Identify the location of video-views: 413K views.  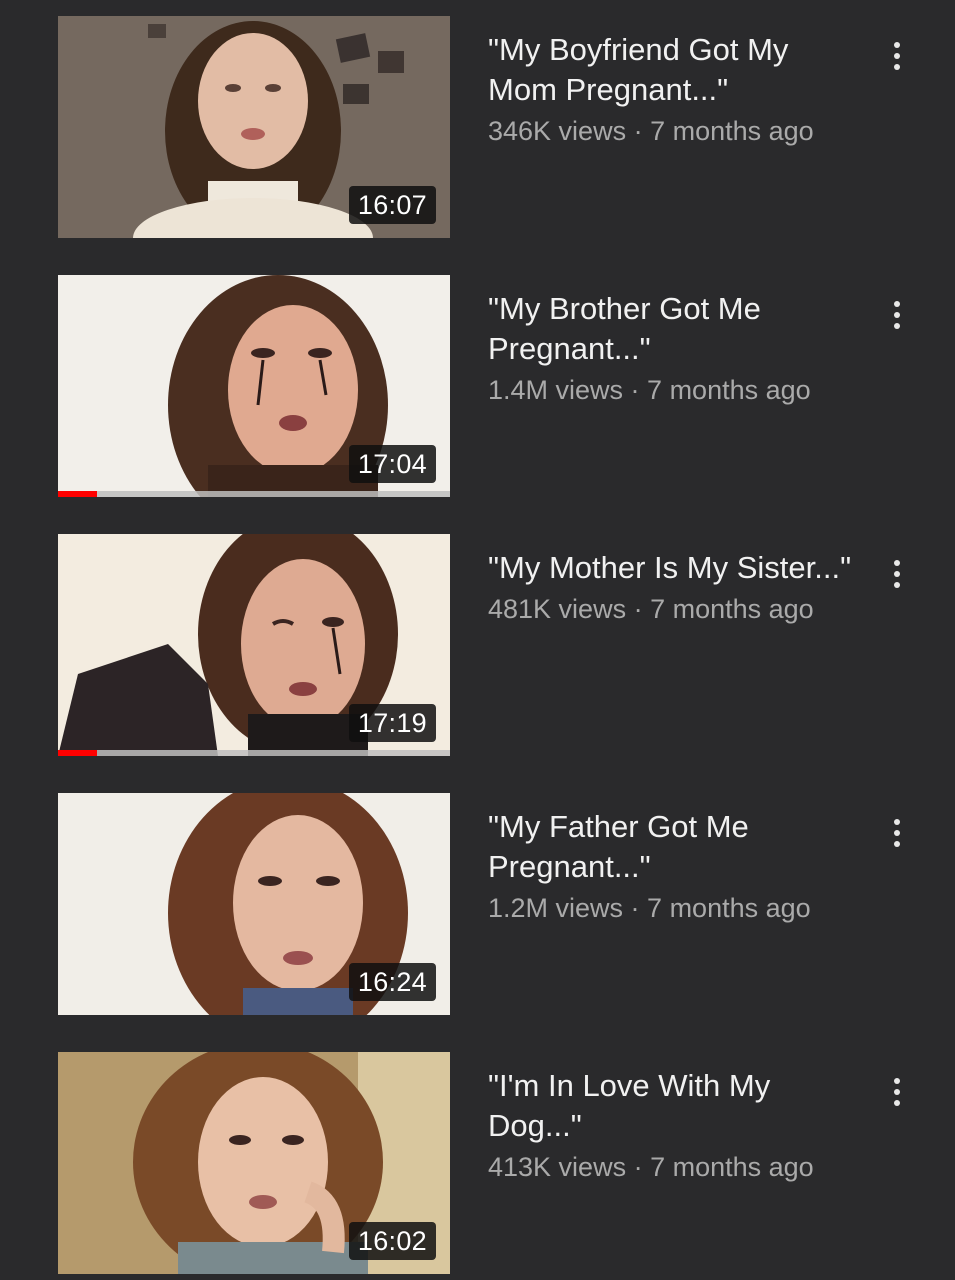
(557, 1167).